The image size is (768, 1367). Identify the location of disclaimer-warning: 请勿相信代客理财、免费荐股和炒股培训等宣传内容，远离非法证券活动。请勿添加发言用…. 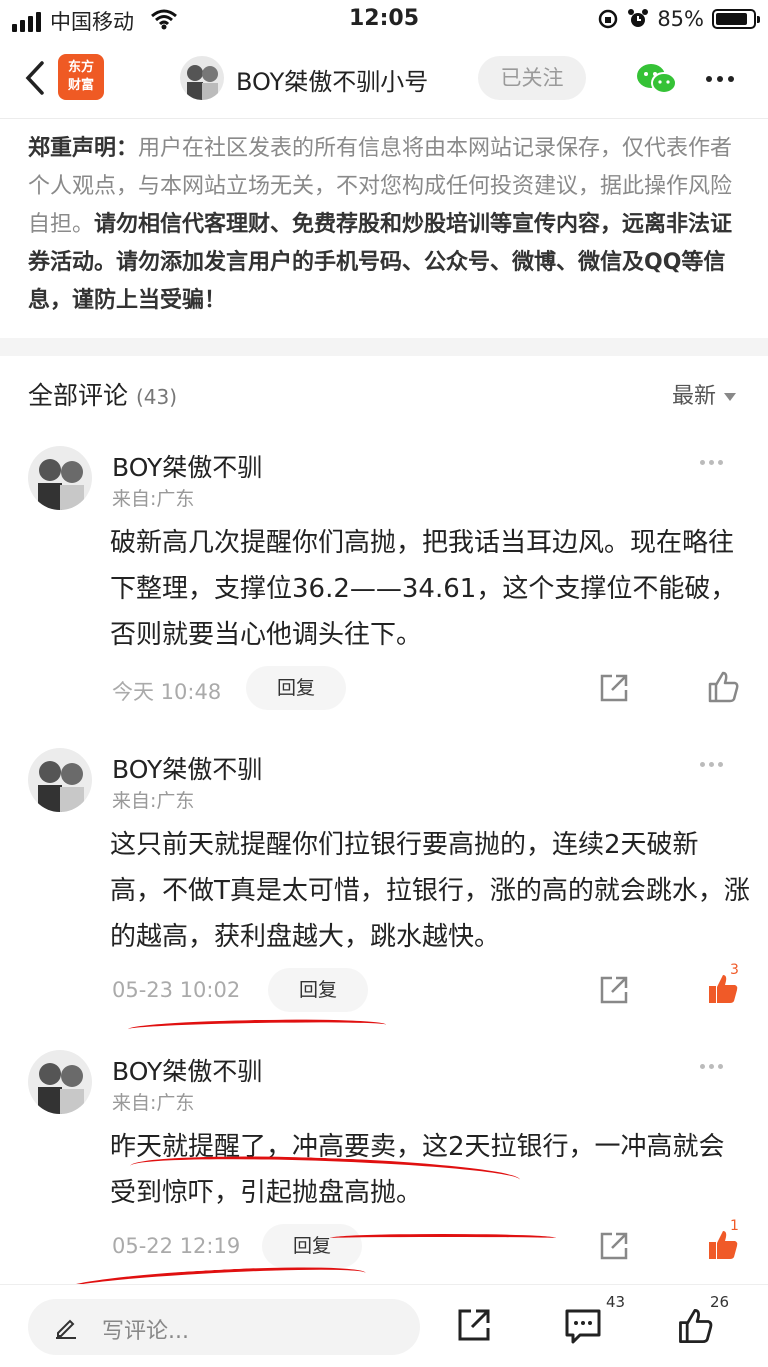
(380, 262).